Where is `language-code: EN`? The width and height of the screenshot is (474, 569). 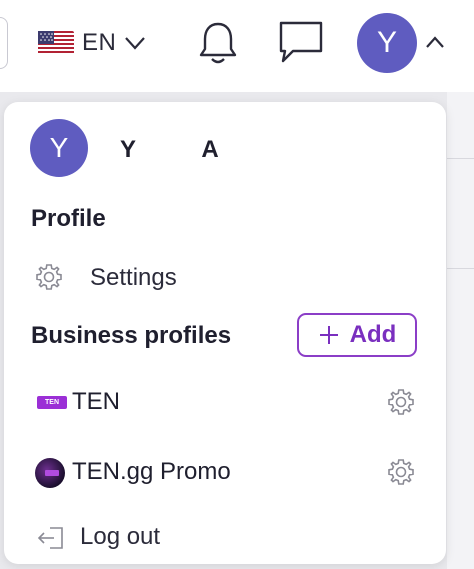
language-code: EN is located at coordinates (99, 42).